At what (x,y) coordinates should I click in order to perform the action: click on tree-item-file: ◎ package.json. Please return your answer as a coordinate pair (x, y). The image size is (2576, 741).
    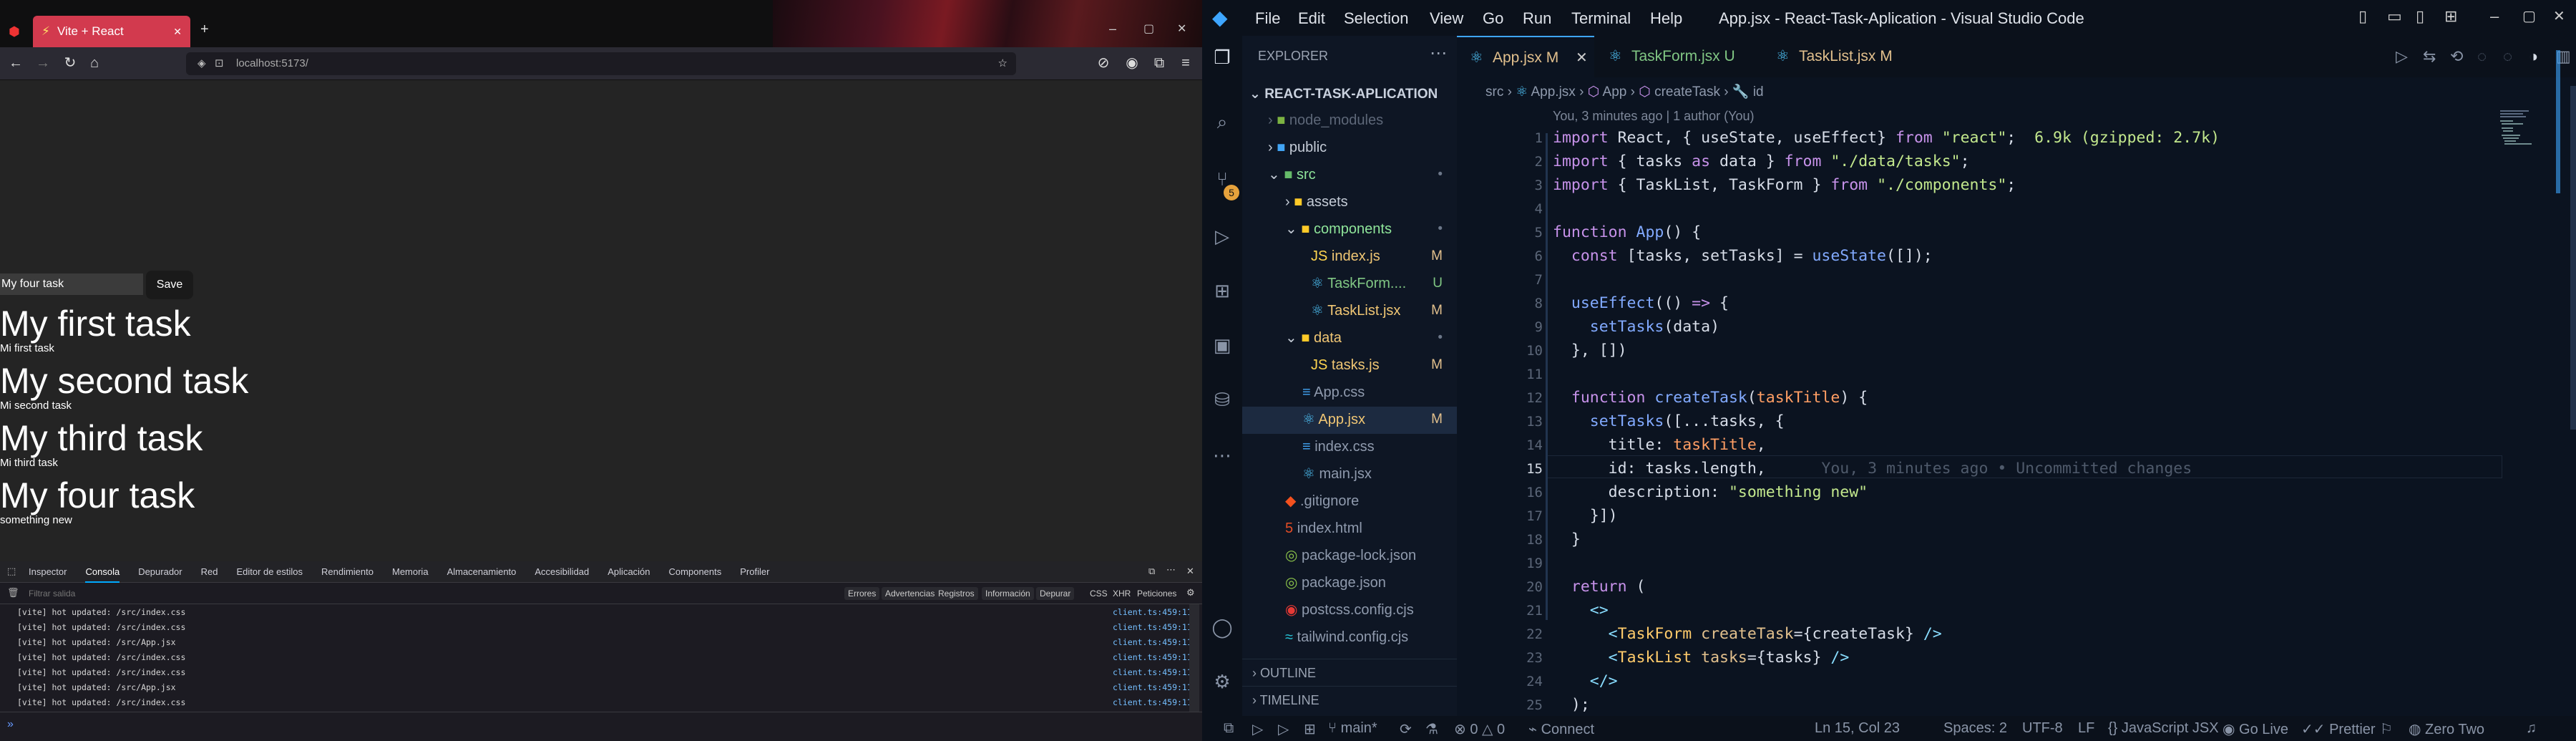
    Looking at the image, I should click on (1335, 583).